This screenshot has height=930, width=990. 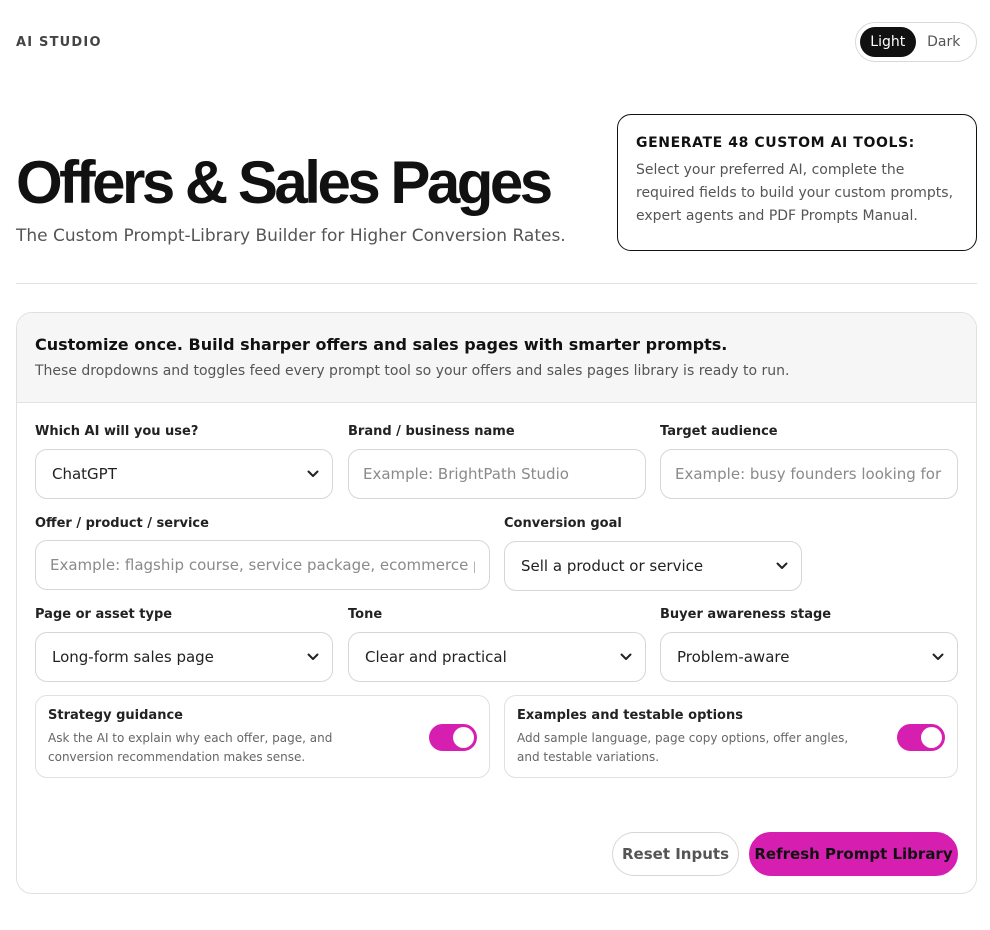 What do you see at coordinates (59, 42) in the screenshot?
I see `brand-logo: AI STUDIO` at bounding box center [59, 42].